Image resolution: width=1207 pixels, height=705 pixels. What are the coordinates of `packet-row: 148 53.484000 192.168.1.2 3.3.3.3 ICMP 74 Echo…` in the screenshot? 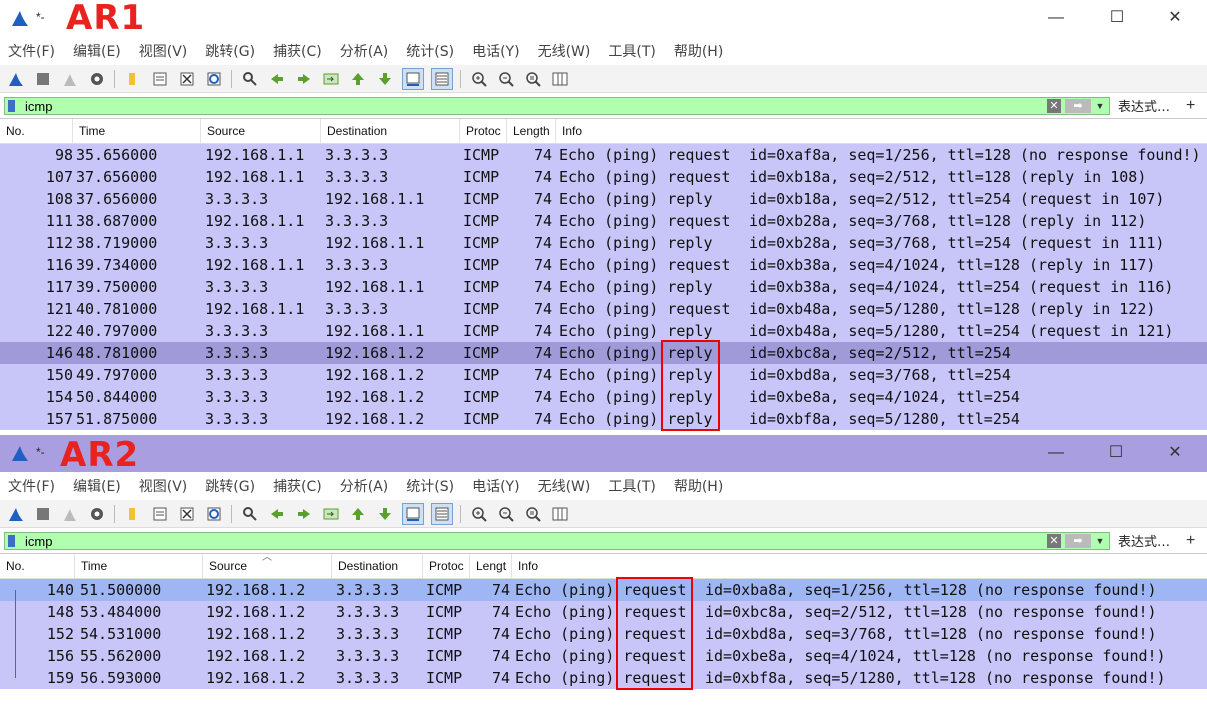 It's located at (603, 612).